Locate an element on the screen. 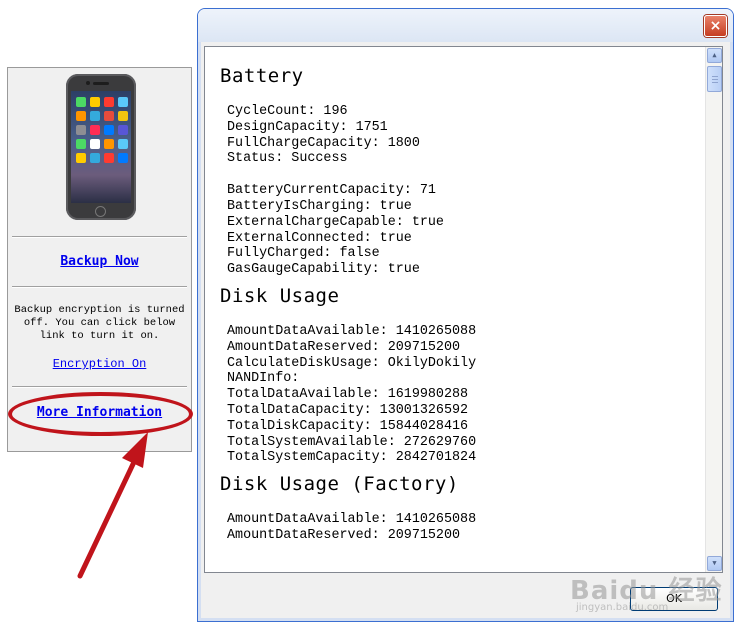 Image resolution: width=750 pixels, height=640 pixels. info-line: DesignCapacity: 1751 is located at coordinates (307, 127).